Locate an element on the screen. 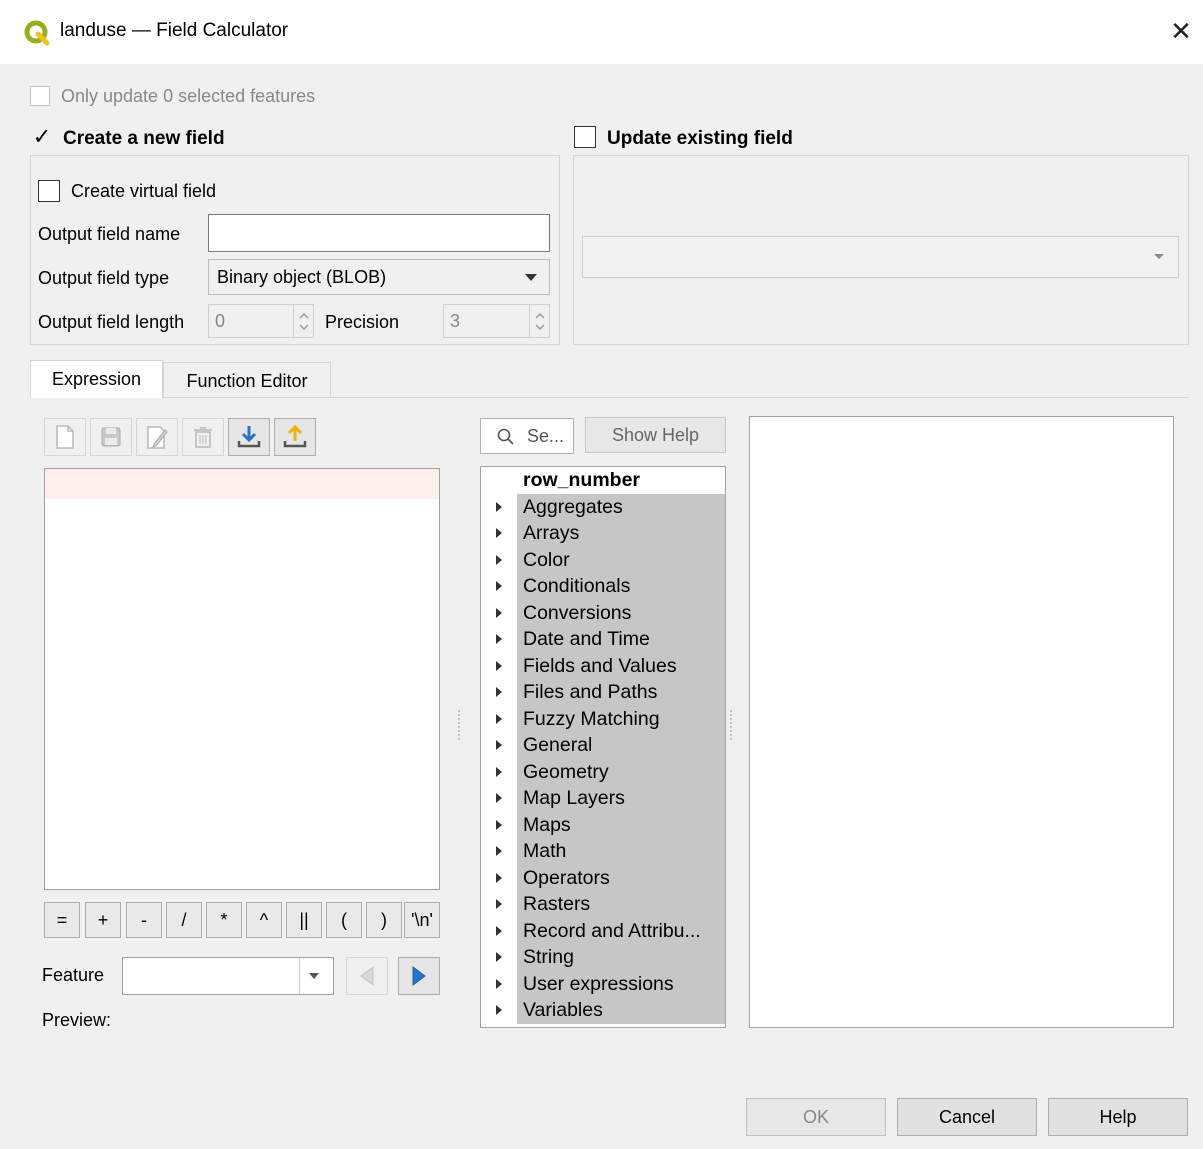 Image resolution: width=1203 pixels, height=1149 pixels. help-button: Help is located at coordinates (1118, 1117).